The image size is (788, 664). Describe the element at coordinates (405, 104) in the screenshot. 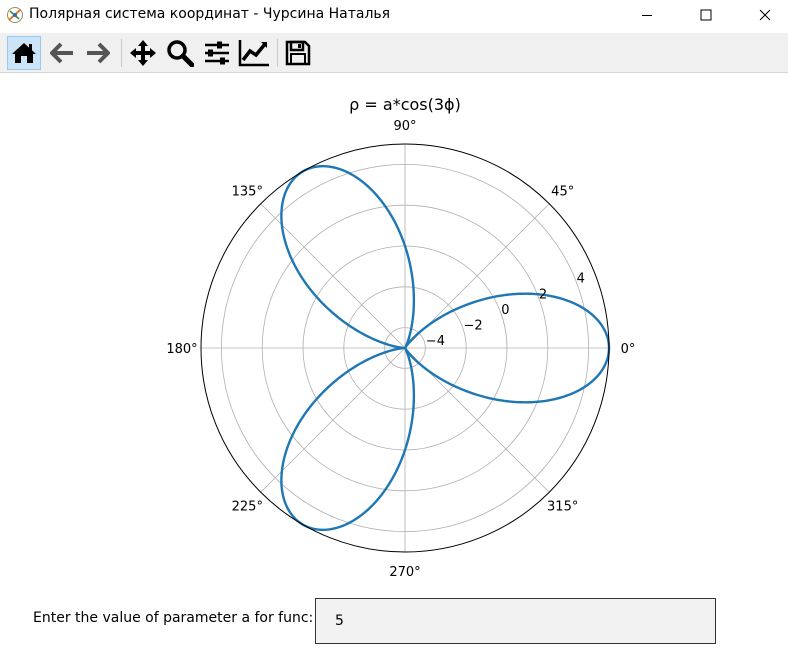

I see `plot-title: ρ = a*cos(3ϕ)` at that location.